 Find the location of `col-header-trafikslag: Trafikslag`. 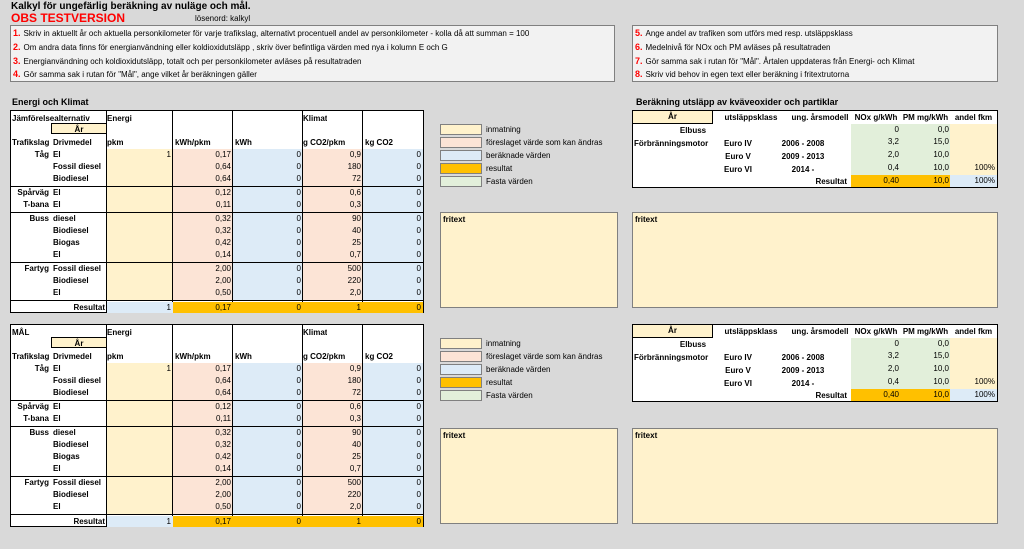

col-header-trafikslag: Trafikslag is located at coordinates (31, 142).